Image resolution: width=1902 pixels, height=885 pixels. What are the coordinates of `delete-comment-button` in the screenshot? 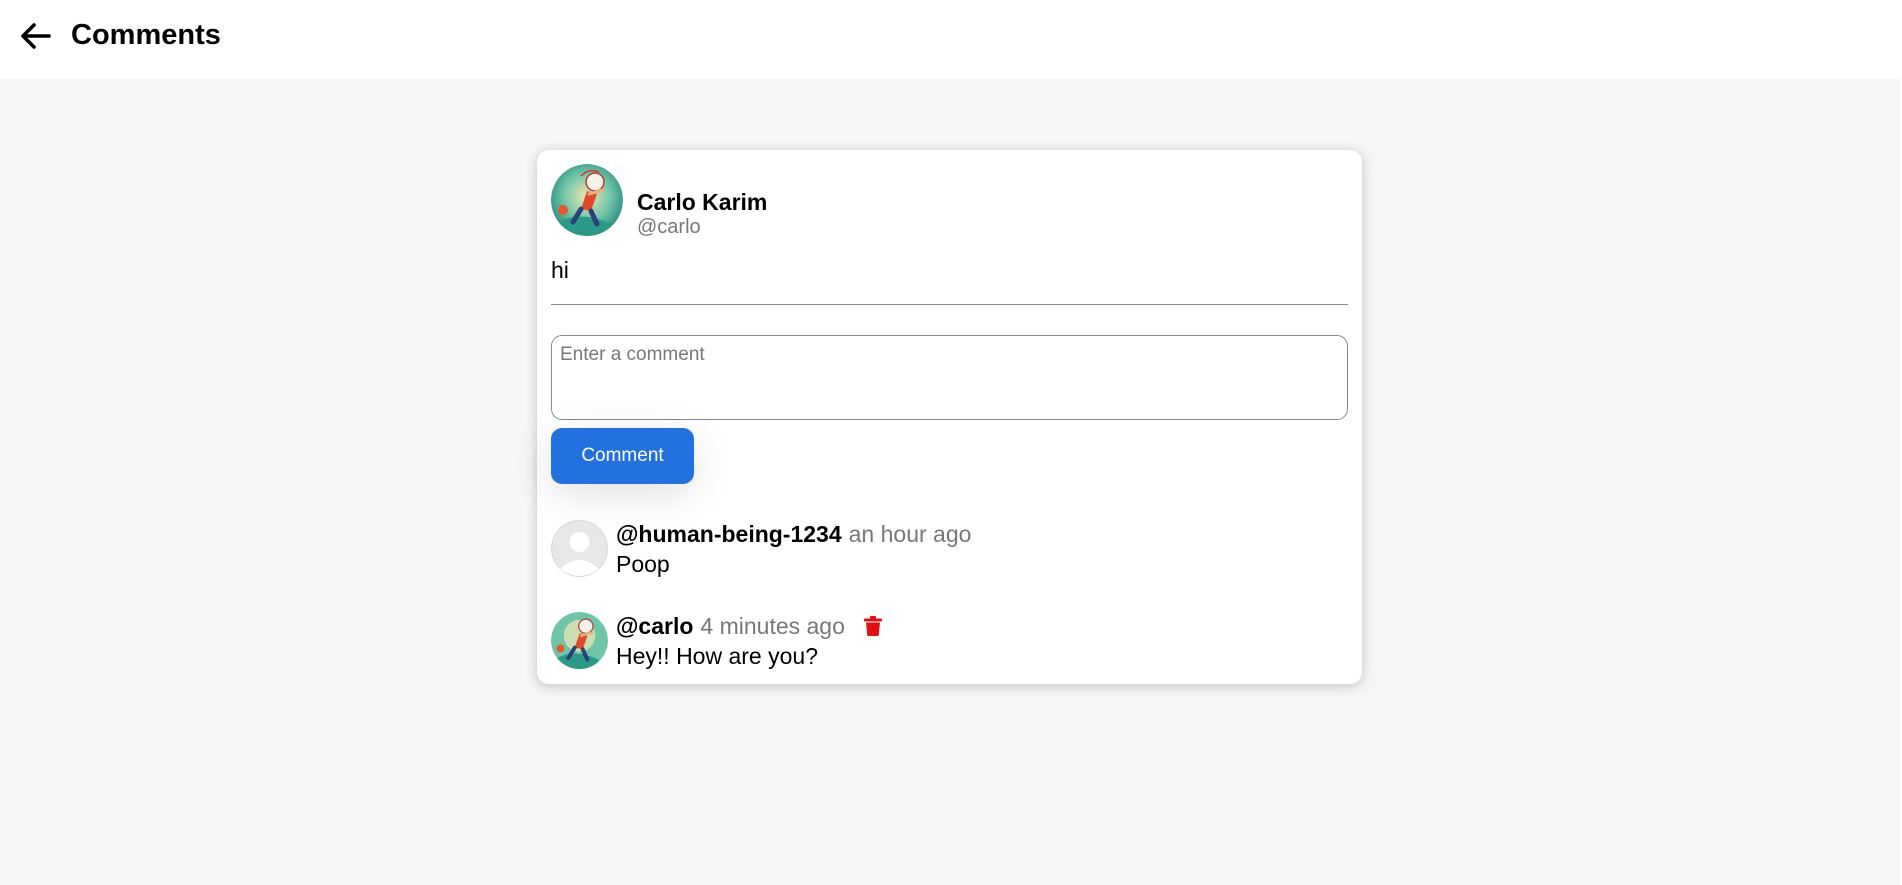 It's located at (873, 626).